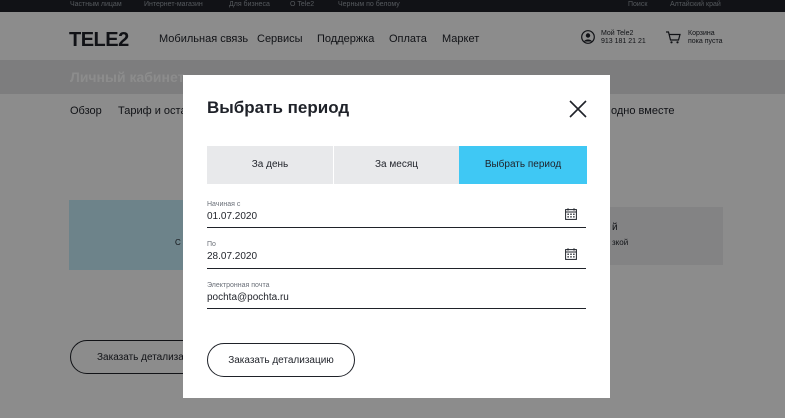 Image resolution: width=785 pixels, height=418 pixels. What do you see at coordinates (578, 109) in the screenshot?
I see `close-icon` at bounding box center [578, 109].